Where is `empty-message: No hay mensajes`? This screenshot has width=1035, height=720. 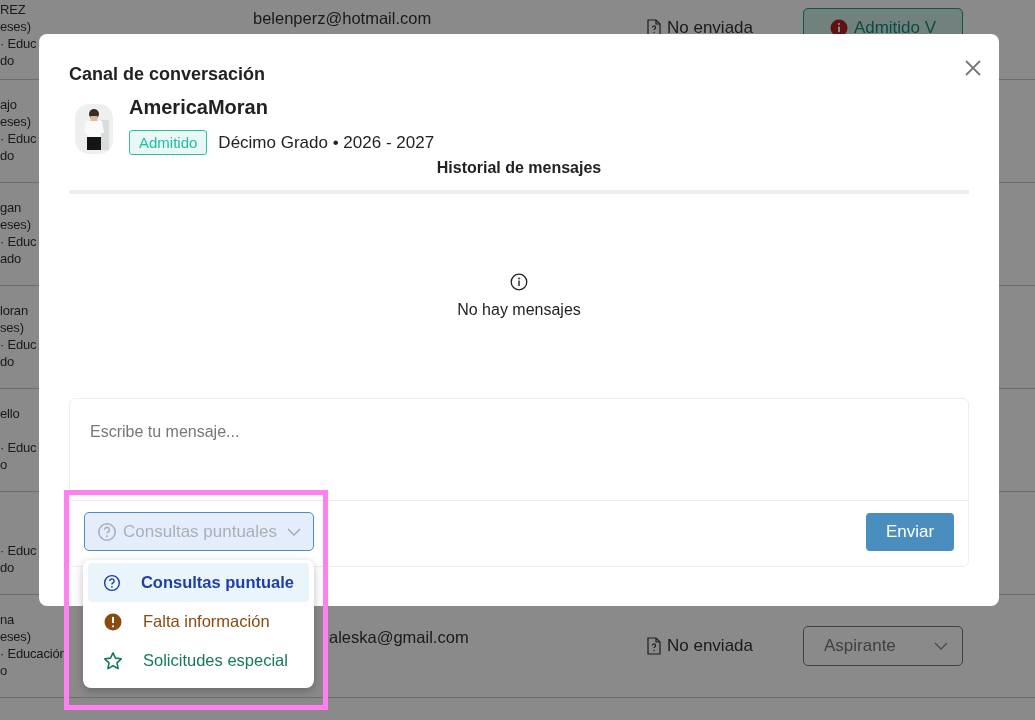 empty-message: No hay mensajes is located at coordinates (519, 310).